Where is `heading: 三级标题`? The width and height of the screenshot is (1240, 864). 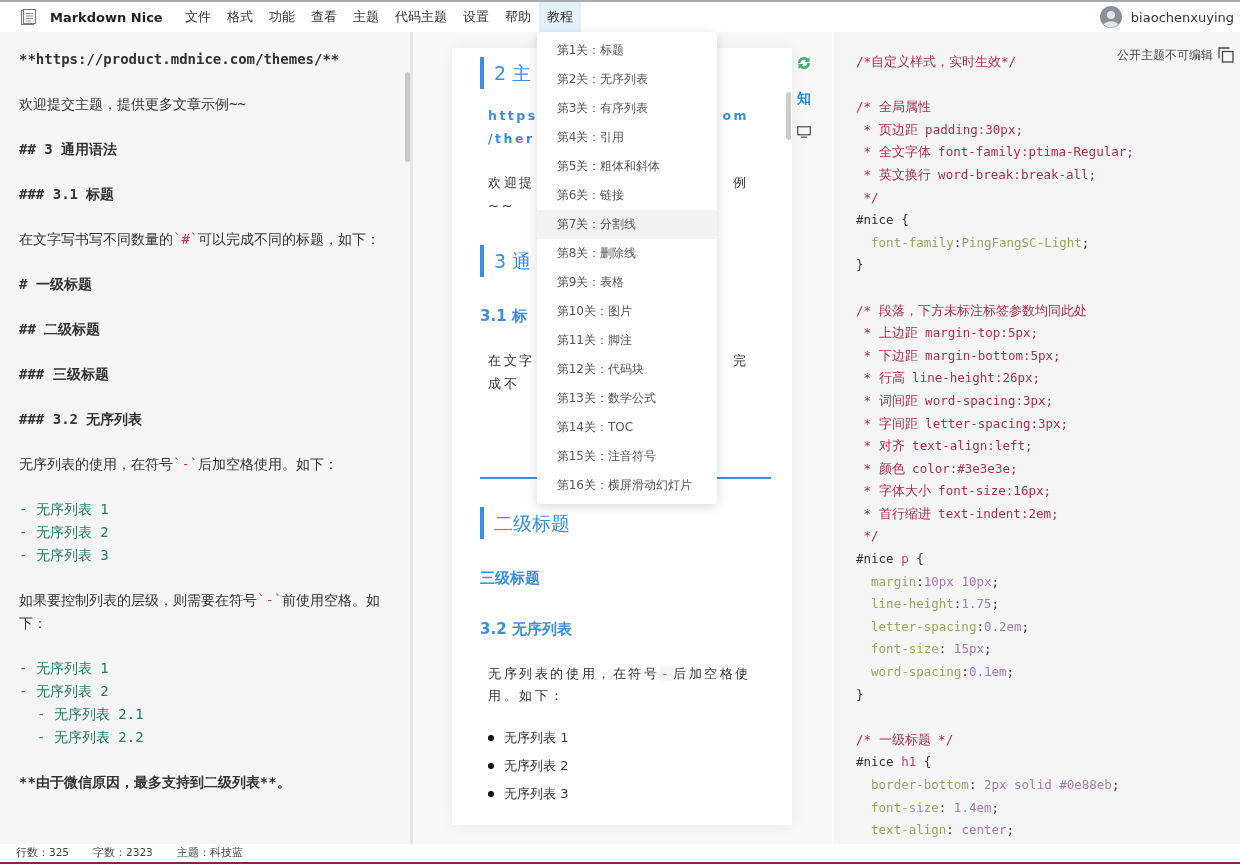
heading: 三级标题 is located at coordinates (510, 578).